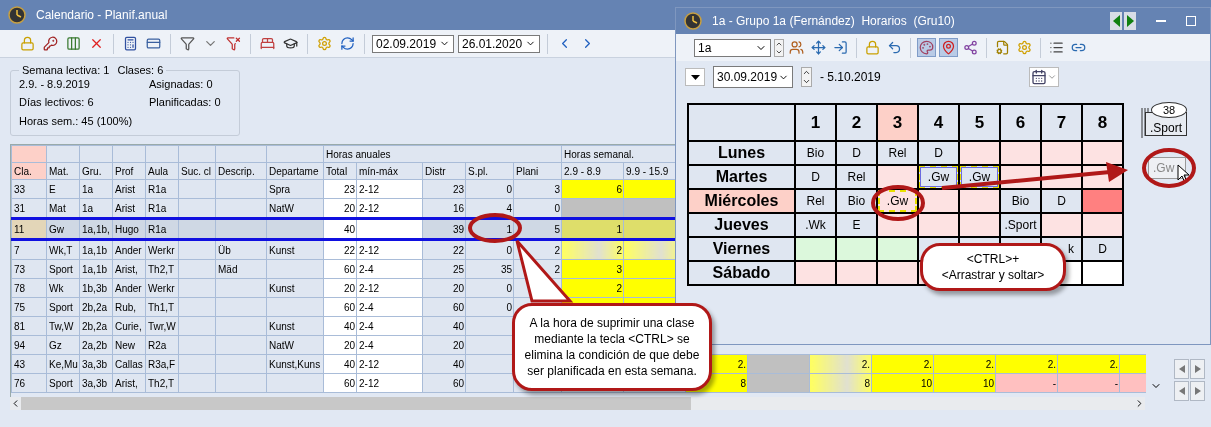 Image resolution: width=1211 pixels, height=427 pixels. What do you see at coordinates (55, 85) in the screenshot?
I see `date-range-label: 2.9. - 8.9.2019` at bounding box center [55, 85].